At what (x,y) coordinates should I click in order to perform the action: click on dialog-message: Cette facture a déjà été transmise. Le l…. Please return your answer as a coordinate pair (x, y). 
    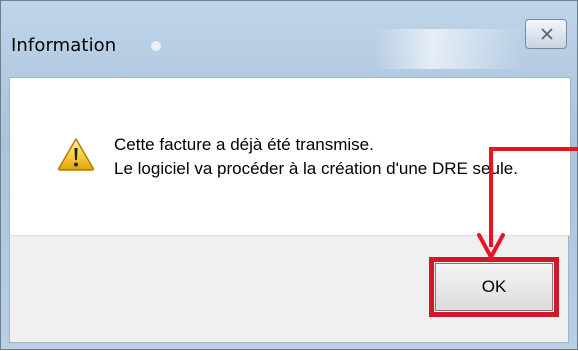
    Looking at the image, I should click on (316, 157).